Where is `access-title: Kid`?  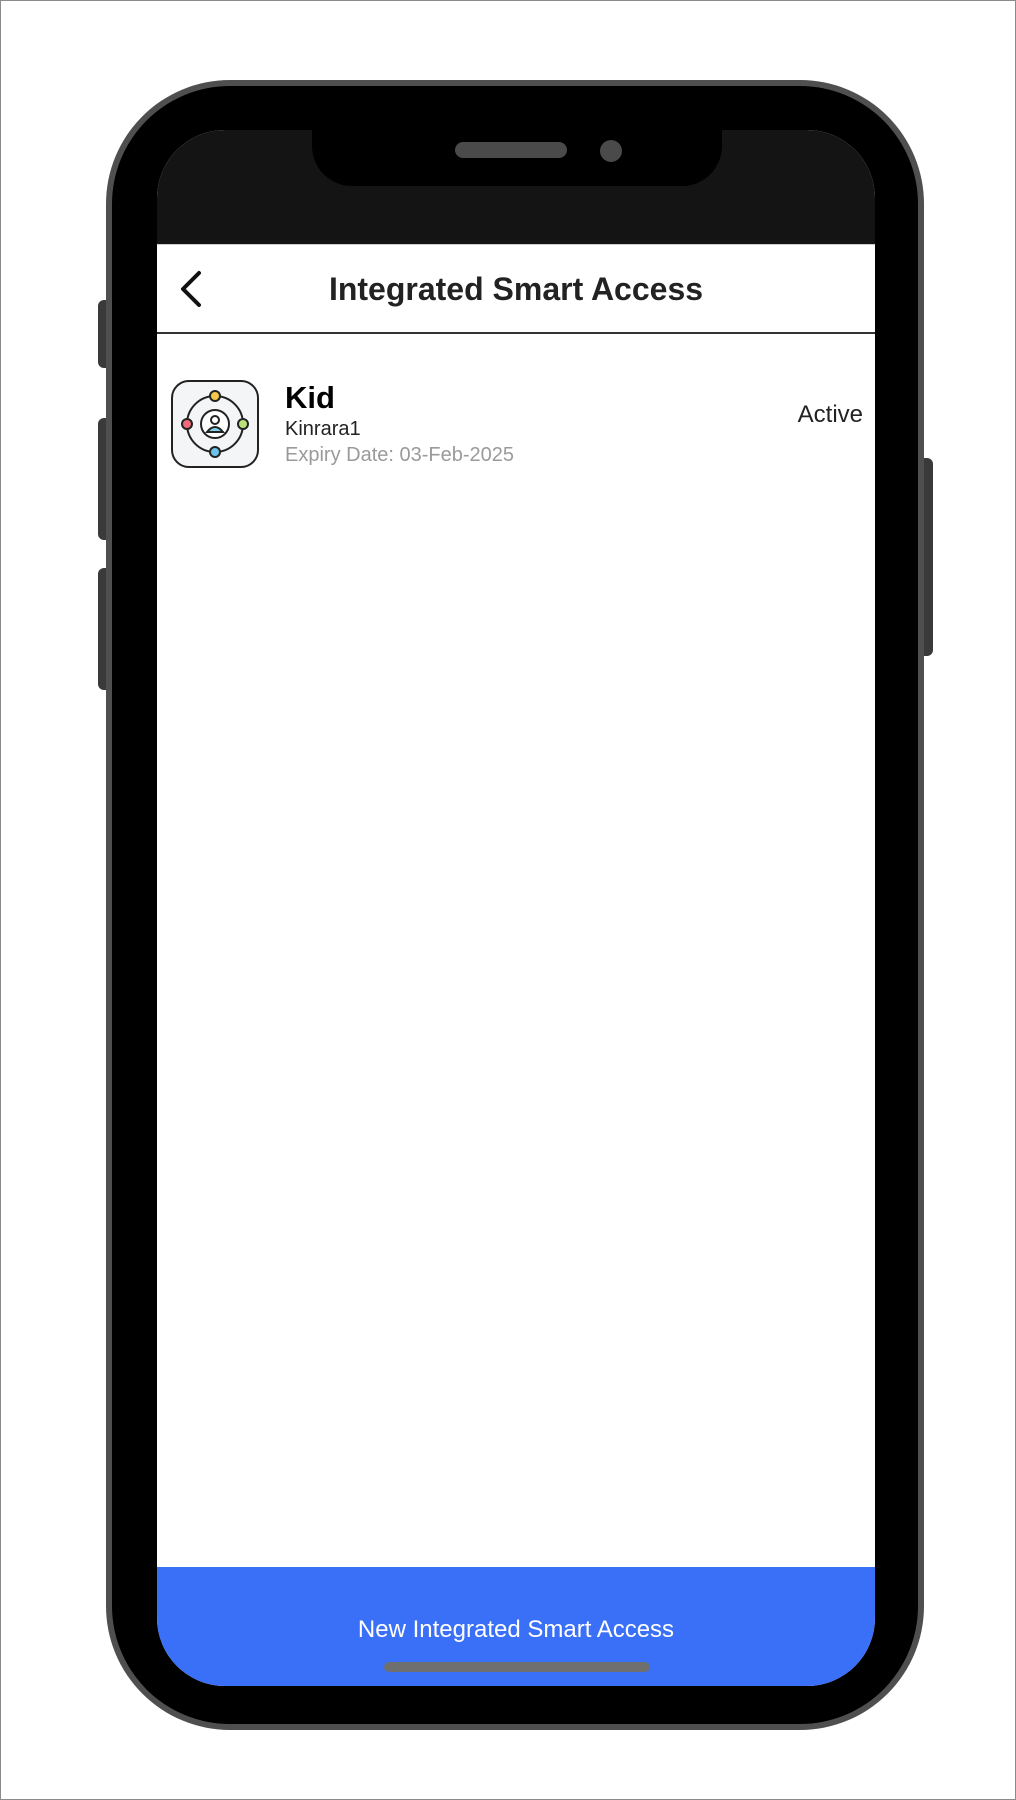 access-title: Kid is located at coordinates (310, 397).